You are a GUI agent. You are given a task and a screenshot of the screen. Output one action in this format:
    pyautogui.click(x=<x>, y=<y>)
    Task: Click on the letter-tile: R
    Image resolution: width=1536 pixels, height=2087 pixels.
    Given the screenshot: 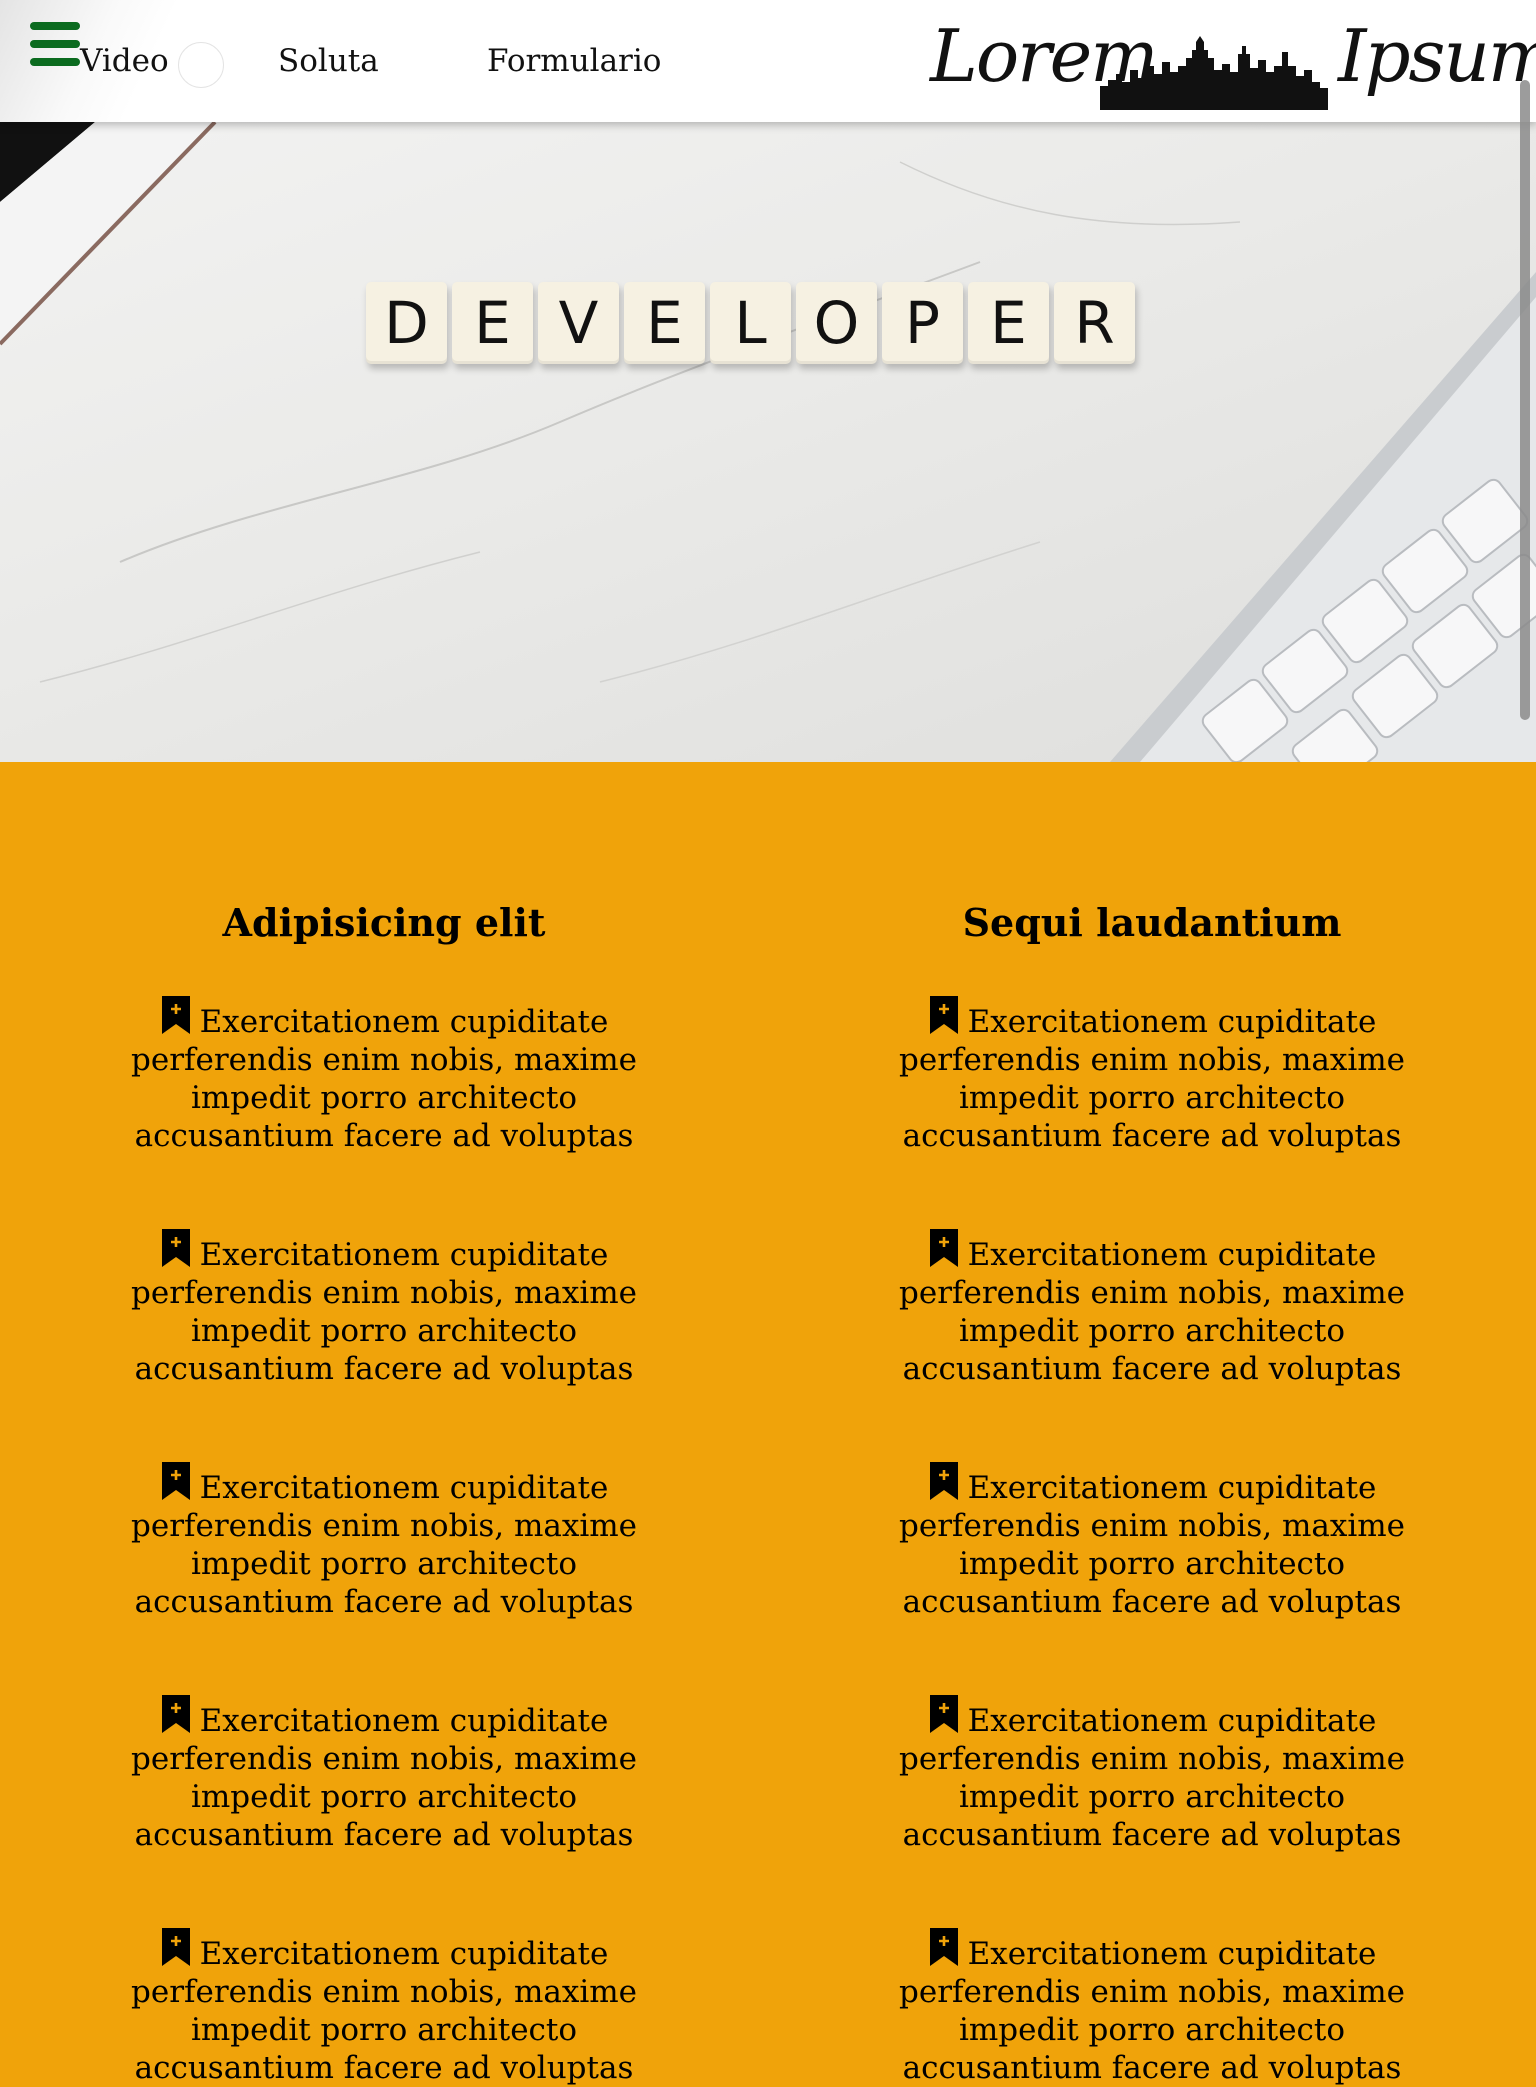 What is the action you would take?
    pyautogui.click(x=1094, y=323)
    